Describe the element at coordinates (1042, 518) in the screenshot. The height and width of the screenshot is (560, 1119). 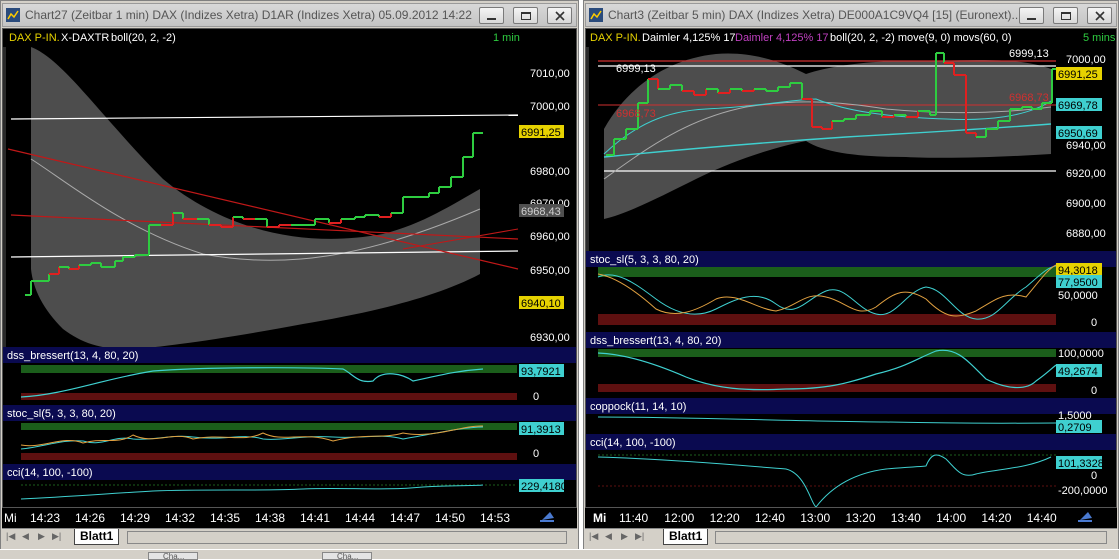
I see `time-tick: 14:40` at that location.